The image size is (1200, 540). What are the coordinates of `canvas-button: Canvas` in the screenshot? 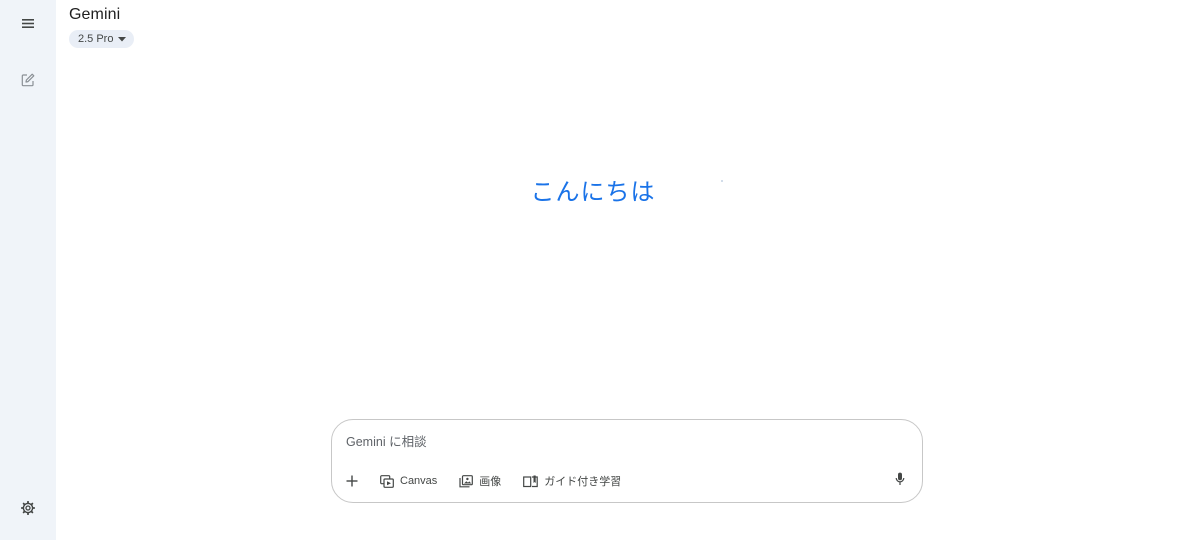 It's located at (408, 481).